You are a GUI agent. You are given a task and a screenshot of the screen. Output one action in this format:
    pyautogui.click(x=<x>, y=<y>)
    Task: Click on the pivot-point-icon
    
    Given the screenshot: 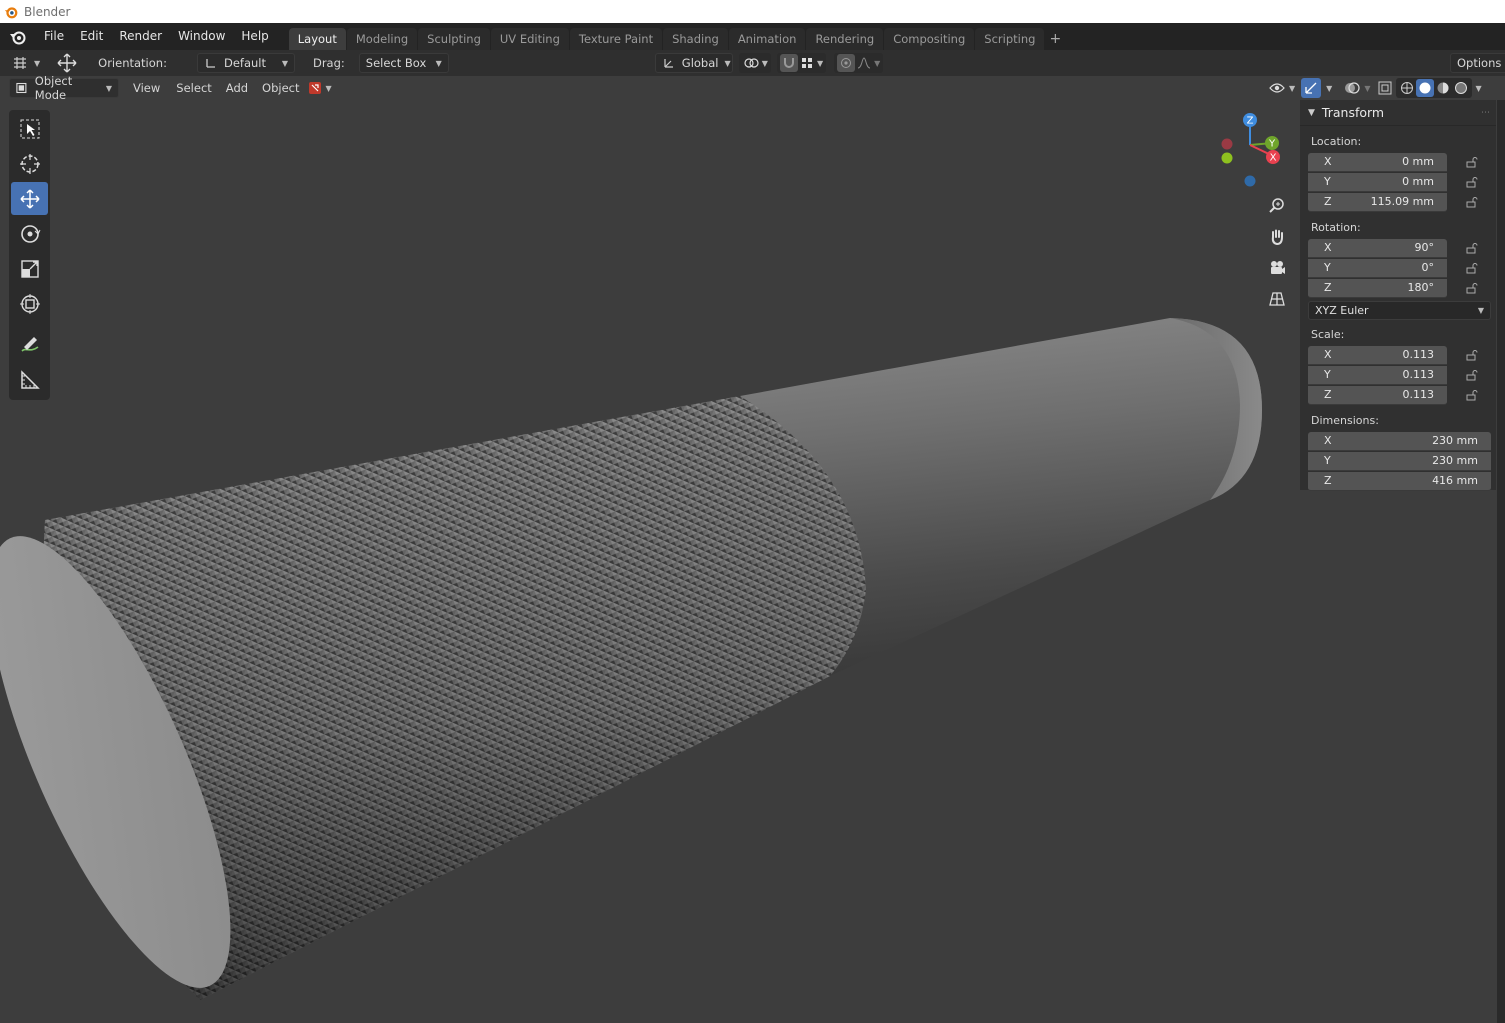 What is the action you would take?
    pyautogui.click(x=751, y=63)
    